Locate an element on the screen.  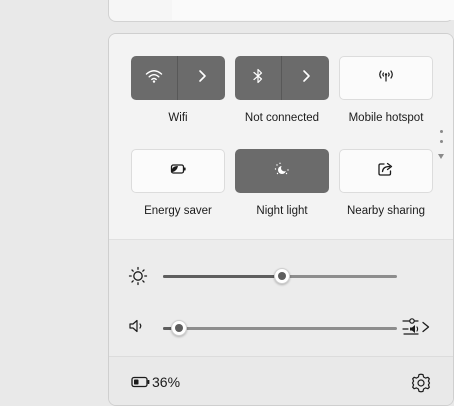
settings-gear-icon is located at coordinates (421, 383).